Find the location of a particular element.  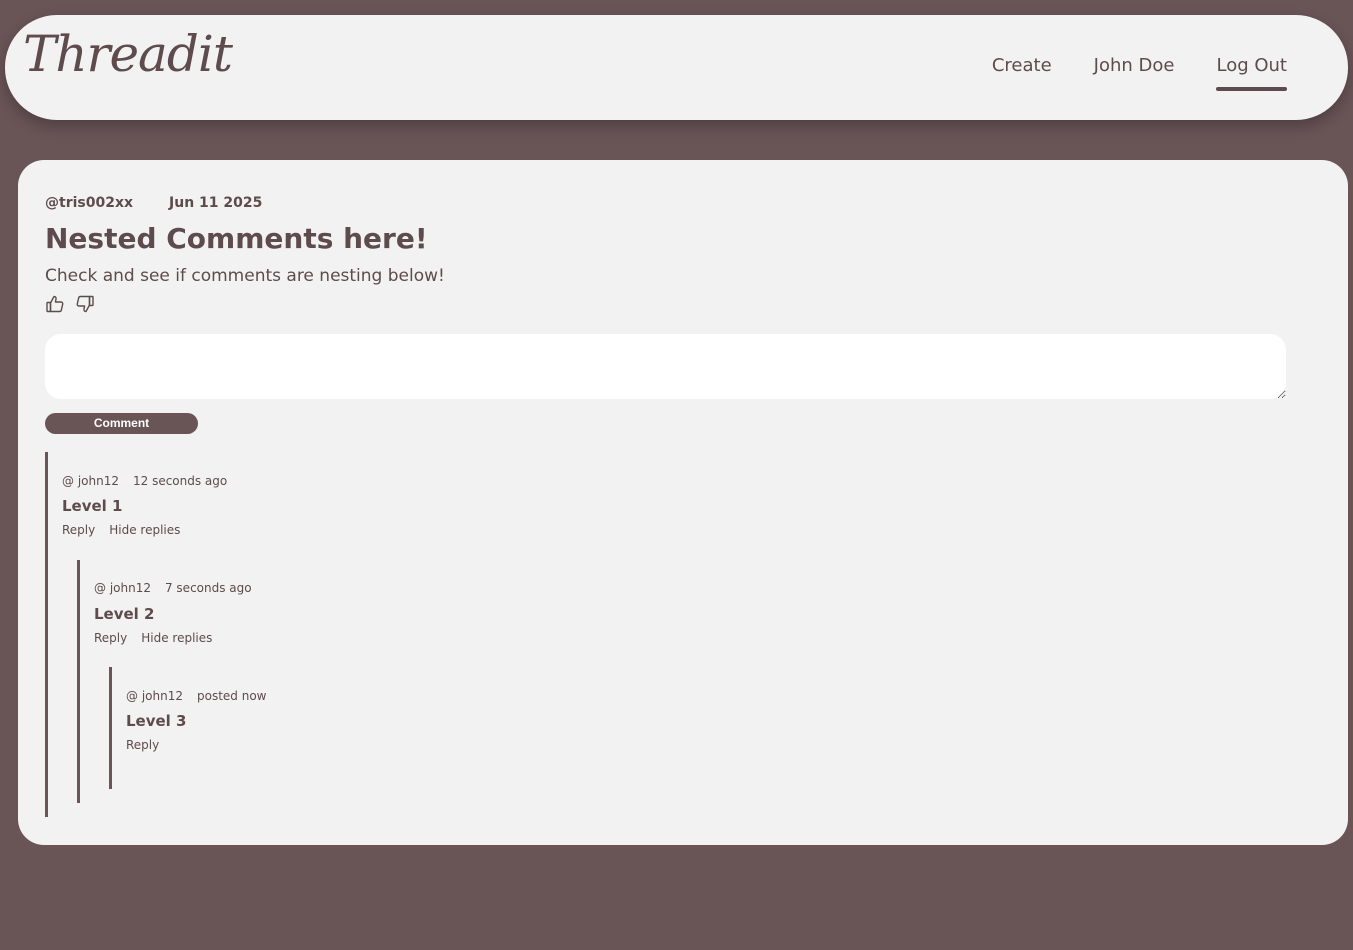

thumbs-up-icon is located at coordinates (55, 304).